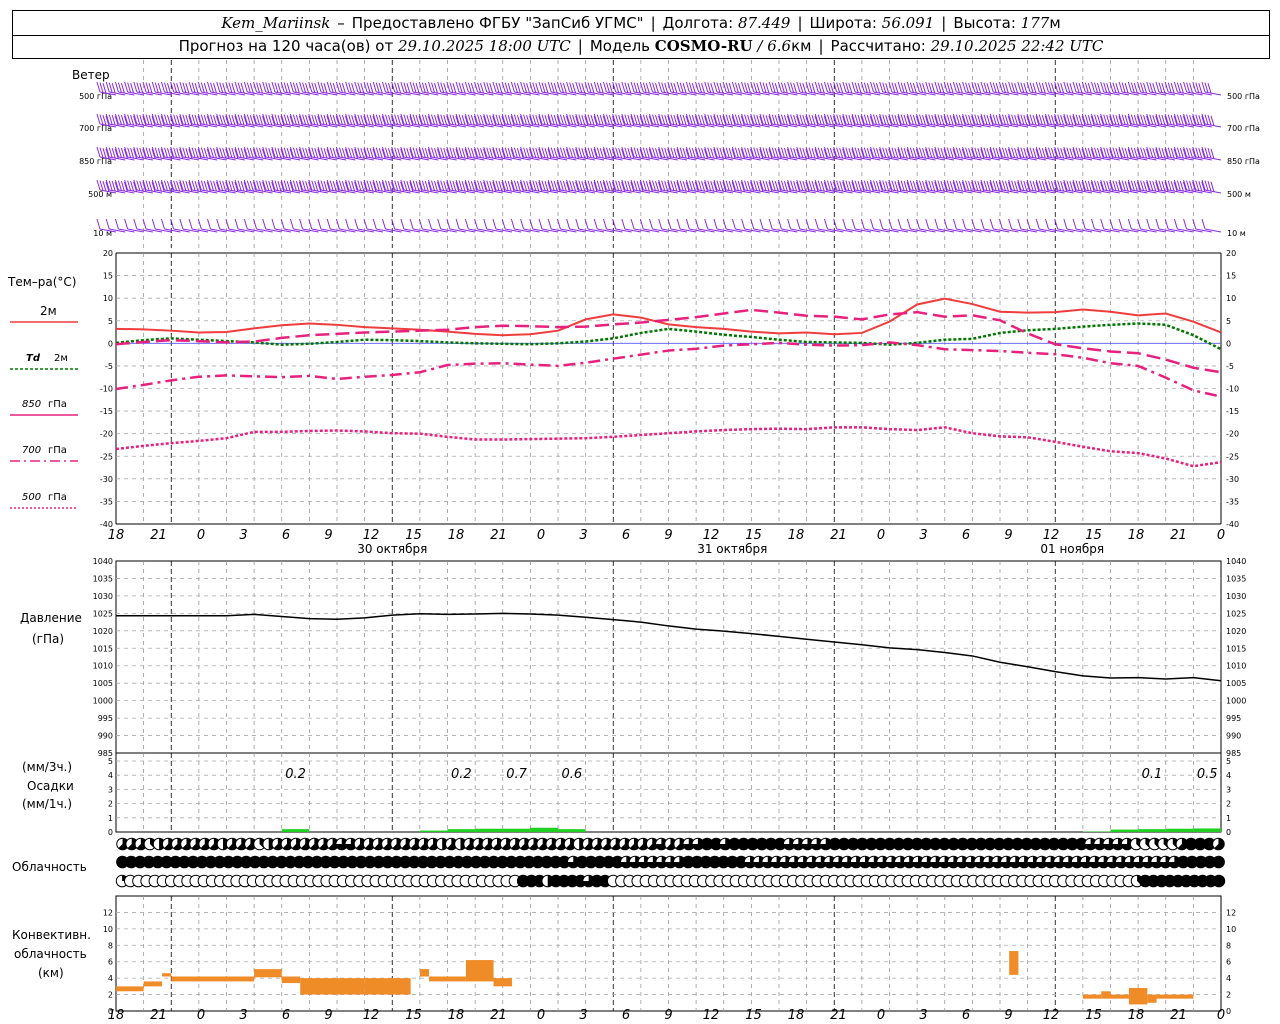 Image resolution: width=1280 pixels, height=1024 pixels. What do you see at coordinates (1228, 962) in the screenshot?
I see `conv-tick: 6` at bounding box center [1228, 962].